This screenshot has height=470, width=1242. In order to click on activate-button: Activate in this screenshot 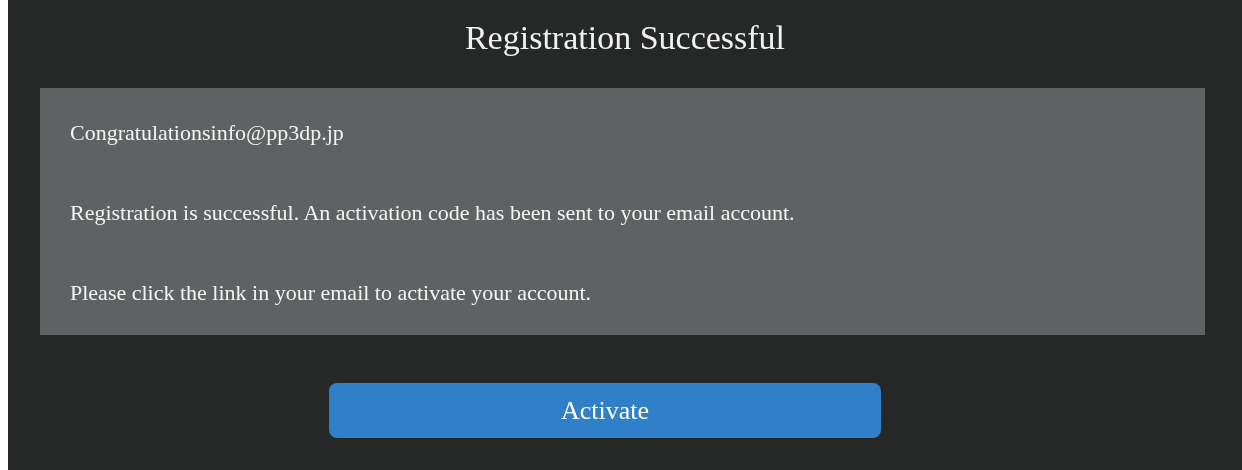, I will do `click(605, 410)`.